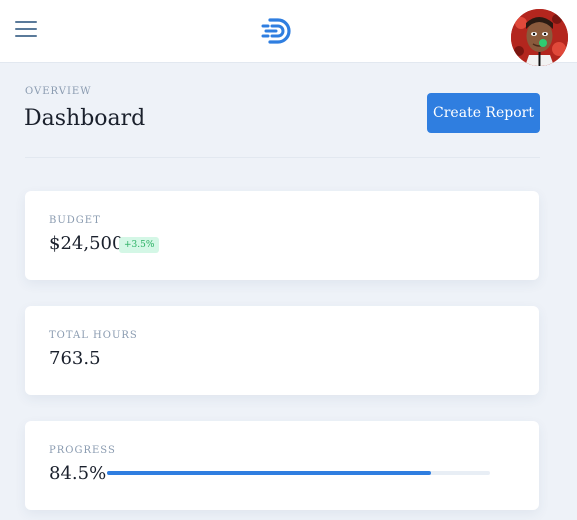  What do you see at coordinates (26, 29) in the screenshot?
I see `hamburger-menu-icon` at bounding box center [26, 29].